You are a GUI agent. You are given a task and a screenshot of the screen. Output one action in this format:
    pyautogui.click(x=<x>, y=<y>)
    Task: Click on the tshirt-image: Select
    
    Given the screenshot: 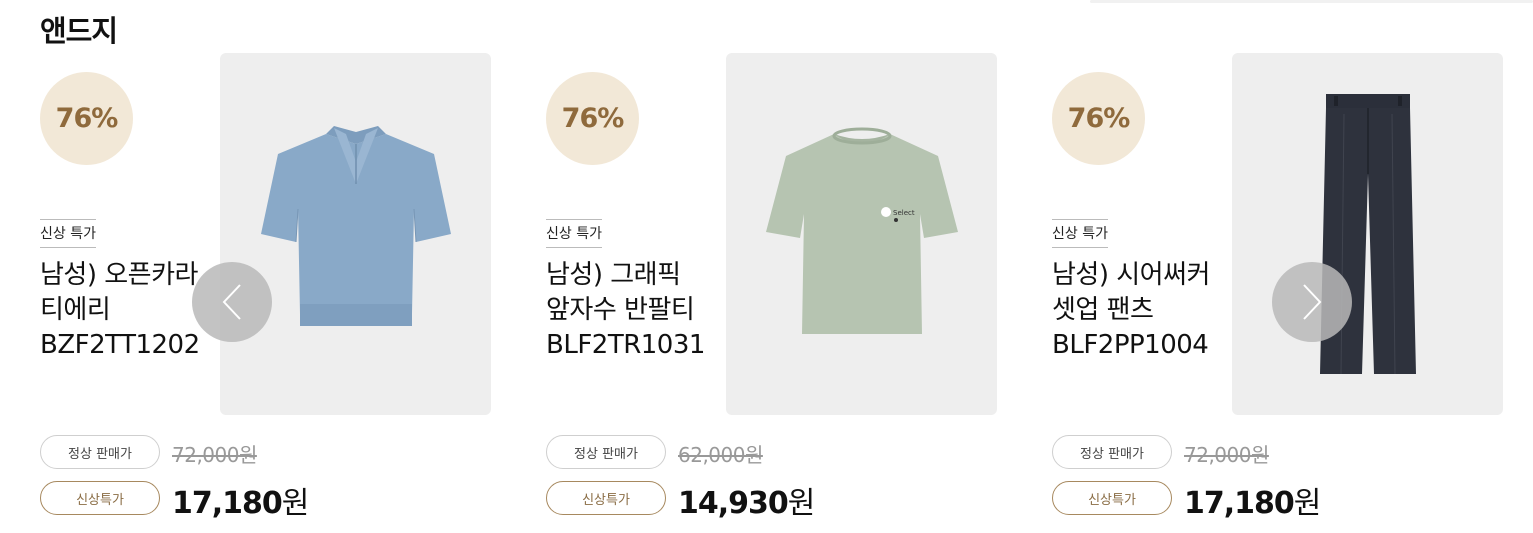 What is the action you would take?
    pyautogui.click(x=861, y=230)
    